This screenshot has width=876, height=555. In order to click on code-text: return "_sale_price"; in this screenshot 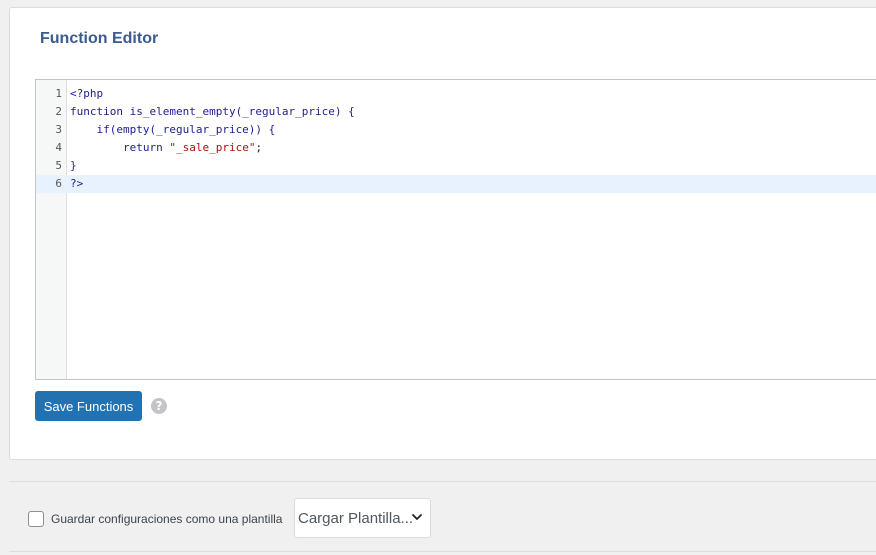, I will do `click(166, 148)`.